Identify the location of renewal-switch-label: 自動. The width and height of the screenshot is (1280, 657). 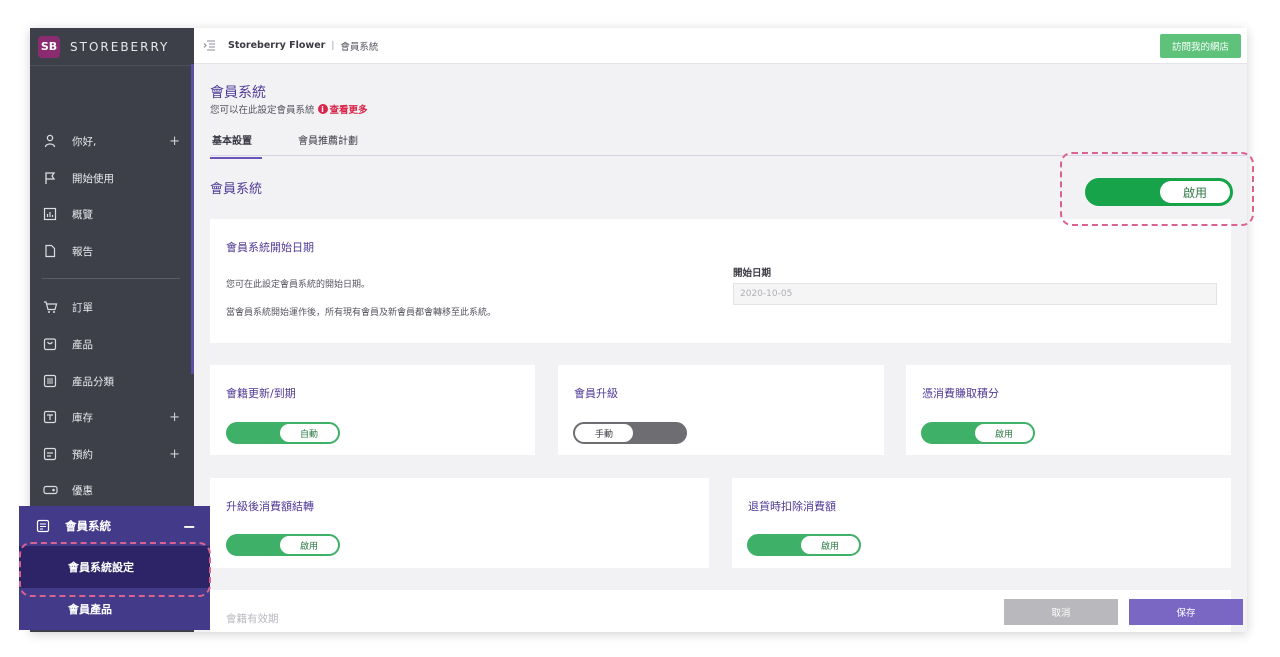
(309, 433).